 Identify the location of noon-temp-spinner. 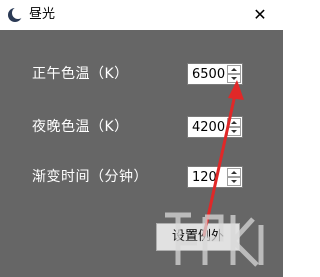
(215, 74).